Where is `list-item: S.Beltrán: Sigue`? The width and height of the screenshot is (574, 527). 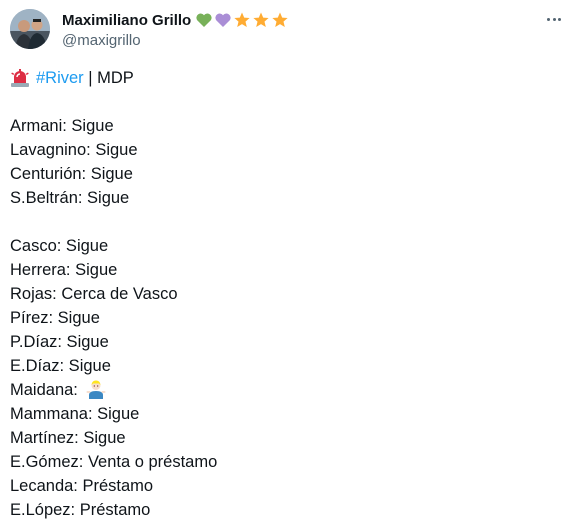 list-item: S.Beltrán: Sigue is located at coordinates (70, 198).